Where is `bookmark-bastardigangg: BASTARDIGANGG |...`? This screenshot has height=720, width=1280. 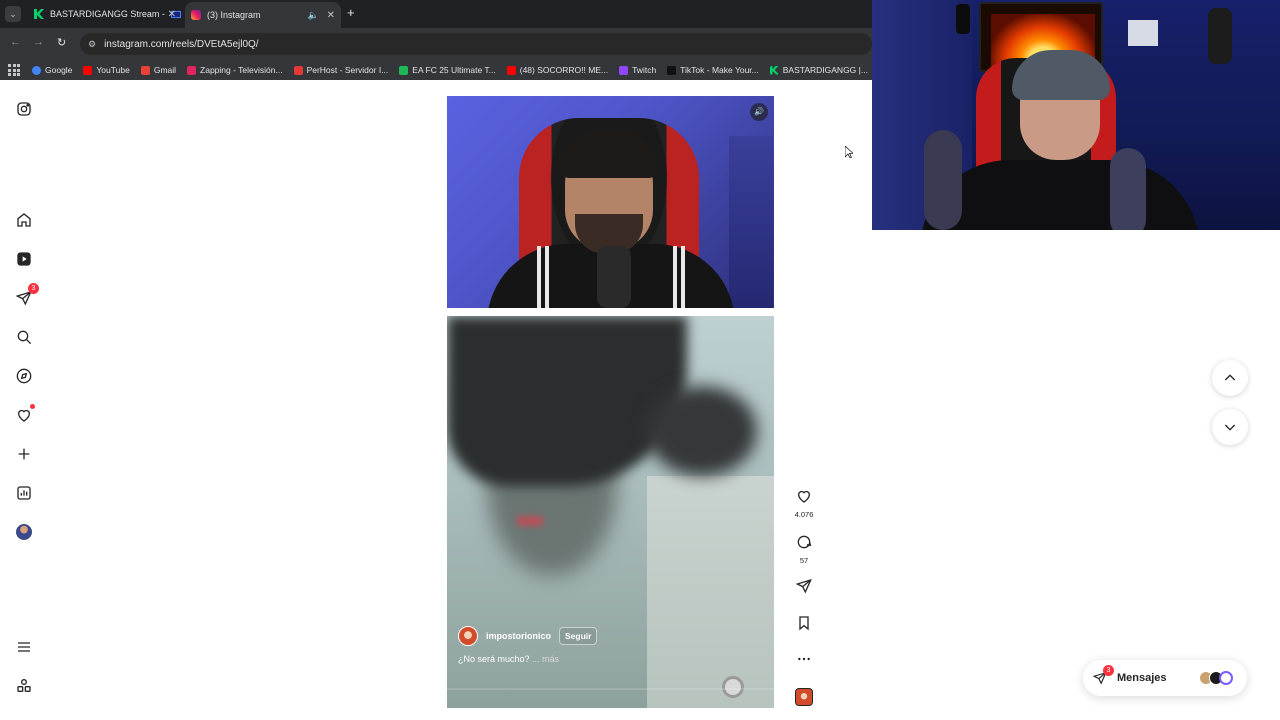
bookmark-bastardigangg: BASTARDIGANGG |... is located at coordinates (818, 70).